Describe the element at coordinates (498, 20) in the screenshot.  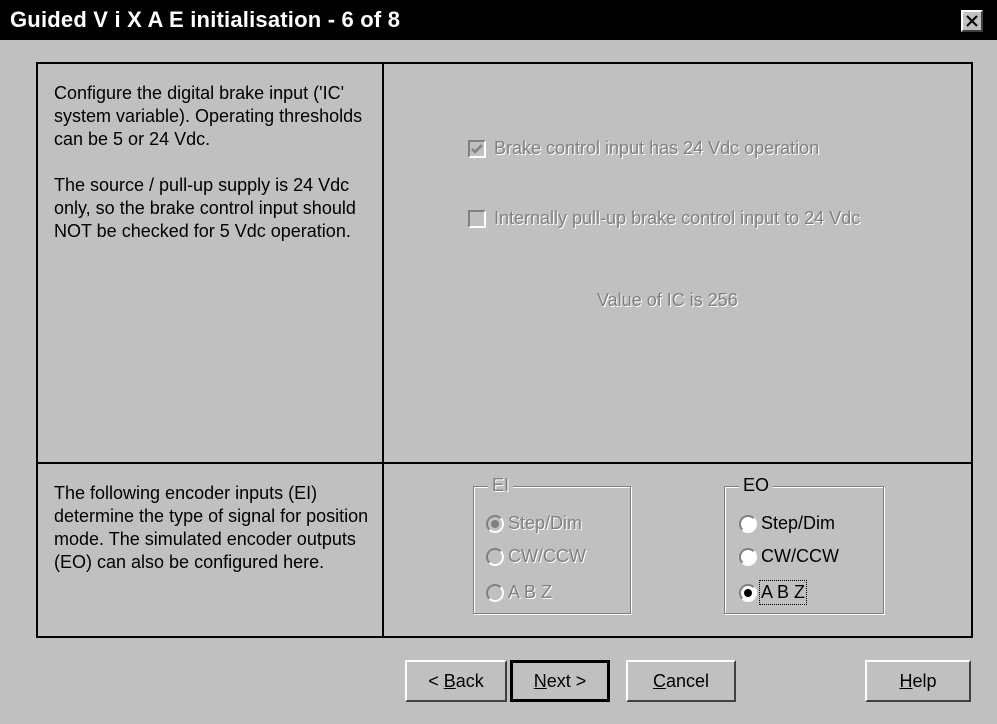
I see `title-bar: Guided V i X A E initialisation - 6 of 8` at that location.